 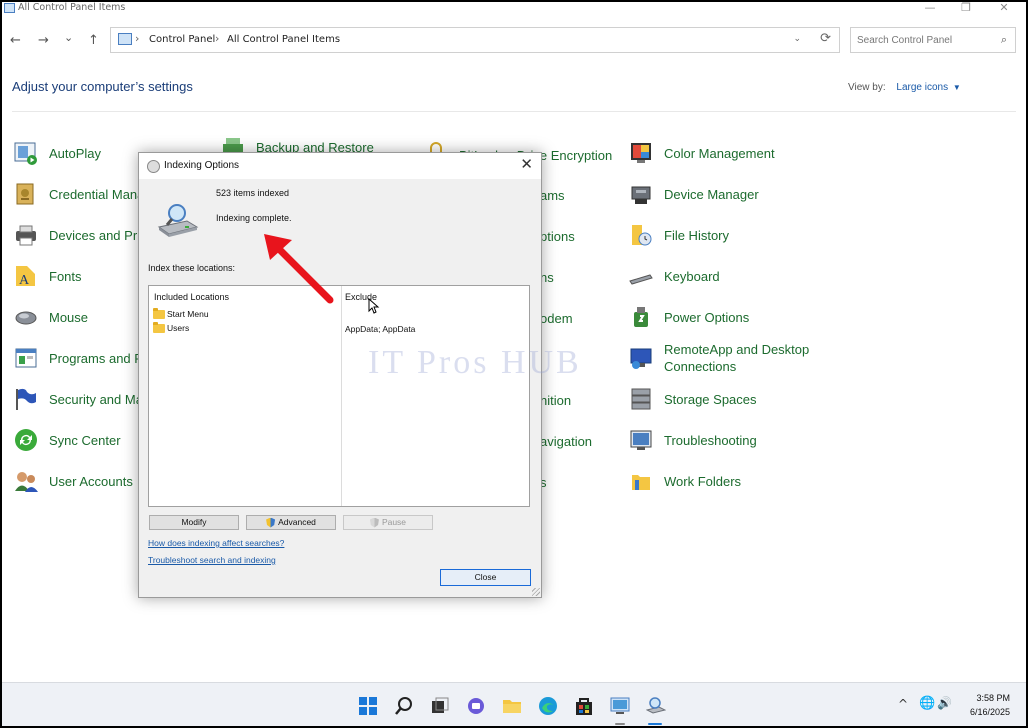 I want to click on credential-manager-icon, so click(x=26, y=194).